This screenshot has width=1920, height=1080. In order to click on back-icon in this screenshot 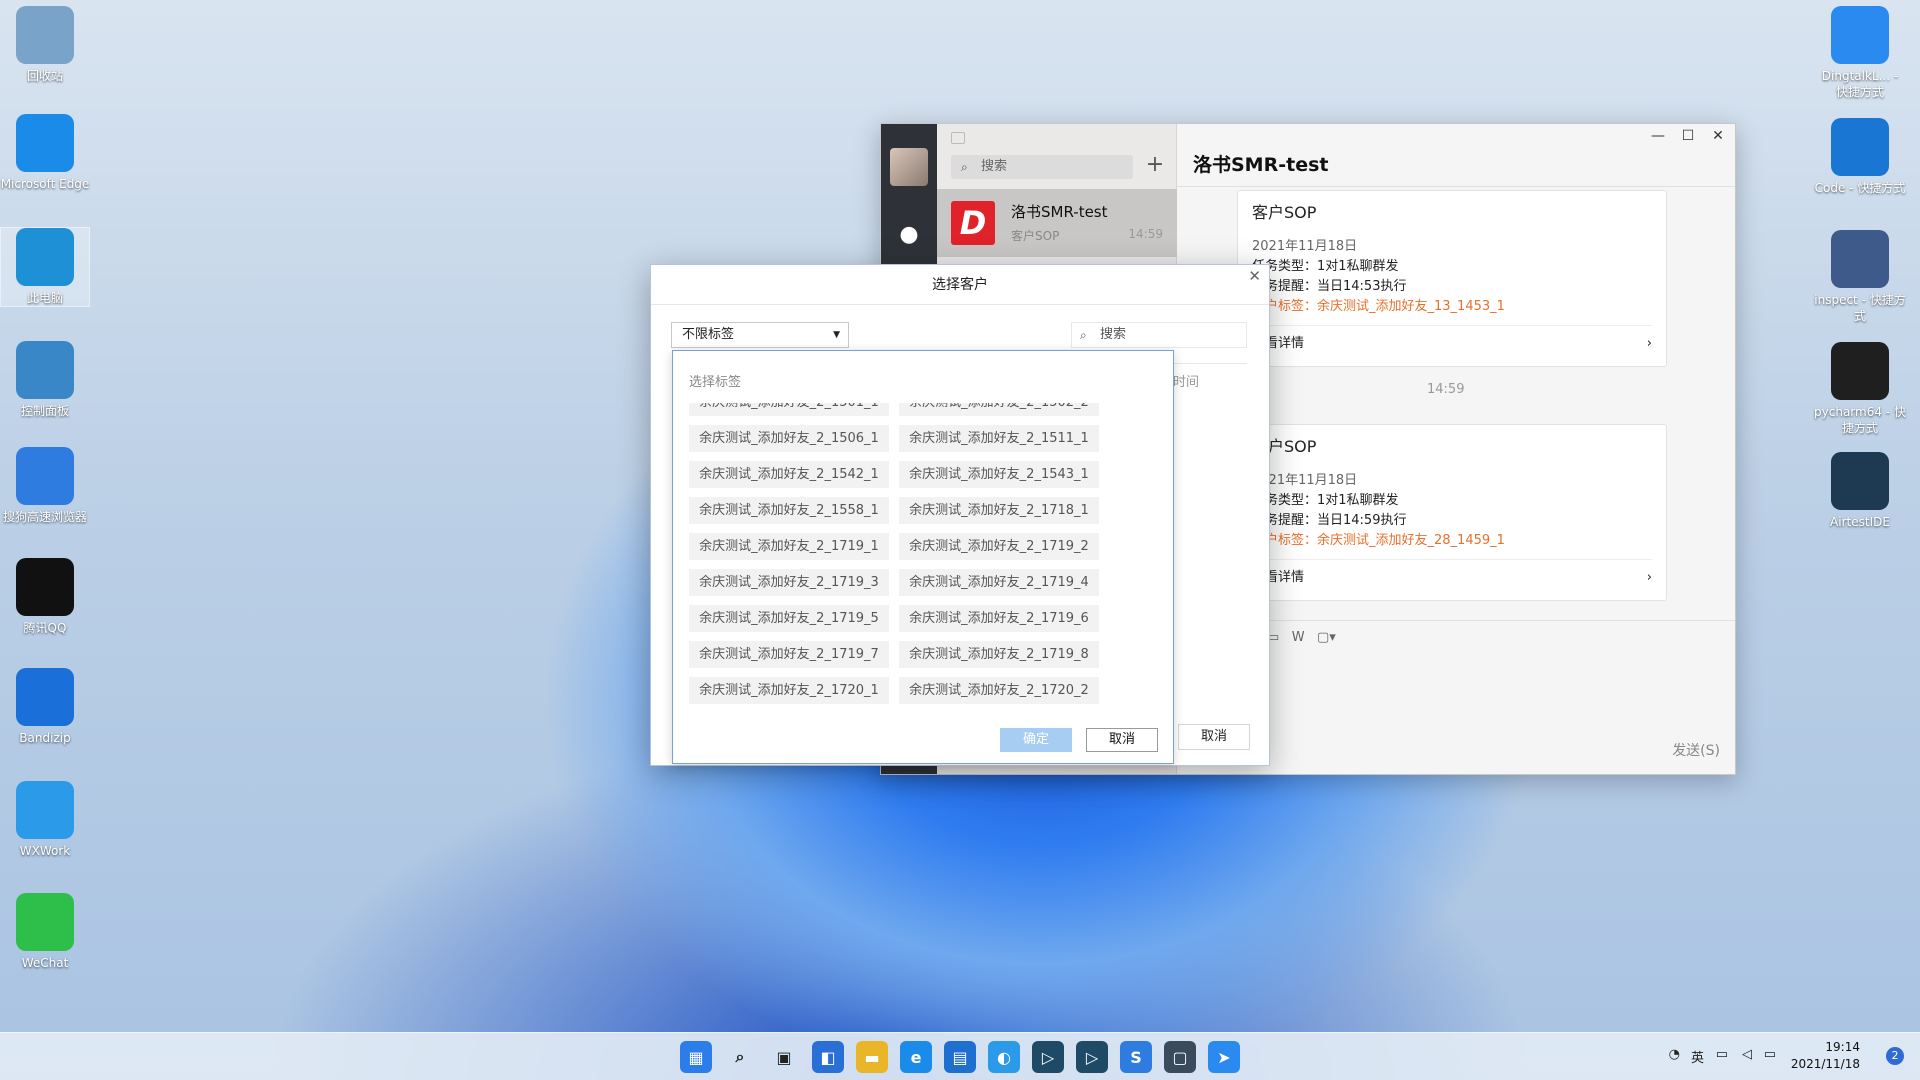, I will do `click(958, 138)`.